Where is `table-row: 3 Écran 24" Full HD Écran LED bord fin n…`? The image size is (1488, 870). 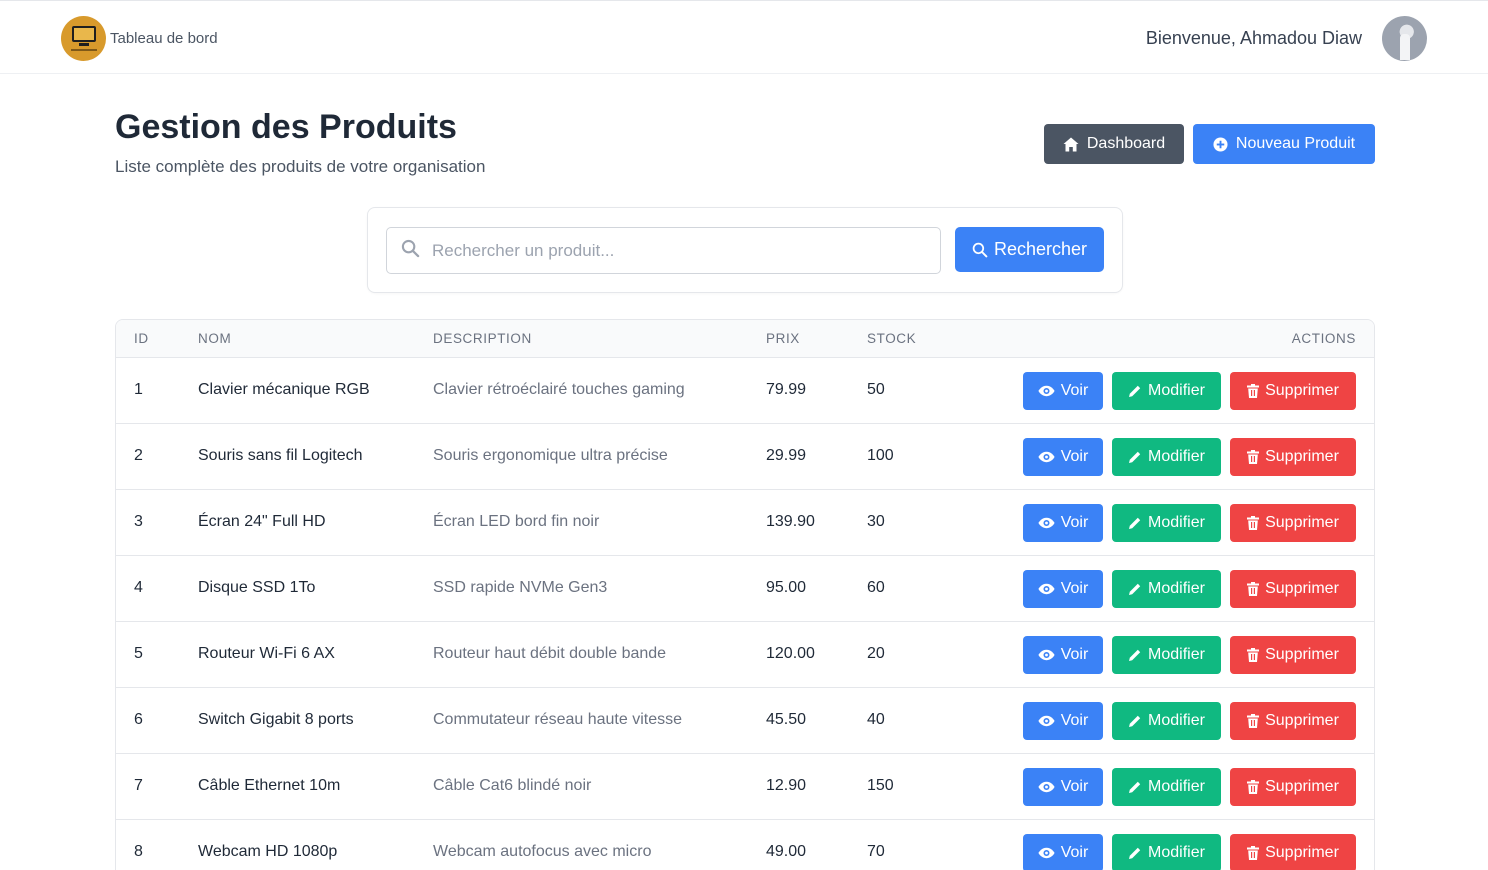 table-row: 3 Écran 24" Full HD Écran LED bord fin n… is located at coordinates (745, 523).